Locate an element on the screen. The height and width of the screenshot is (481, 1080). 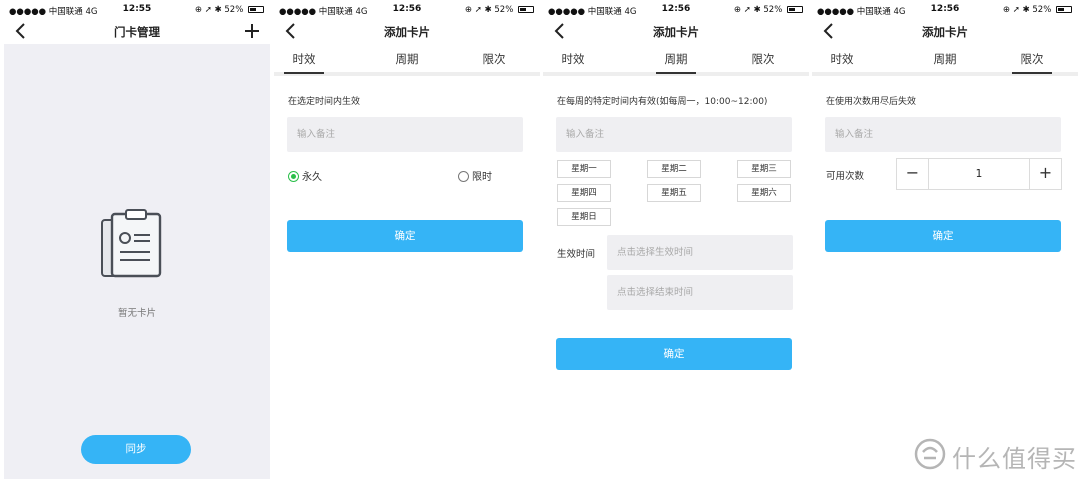
sync-button: 同步 is located at coordinates (136, 449).